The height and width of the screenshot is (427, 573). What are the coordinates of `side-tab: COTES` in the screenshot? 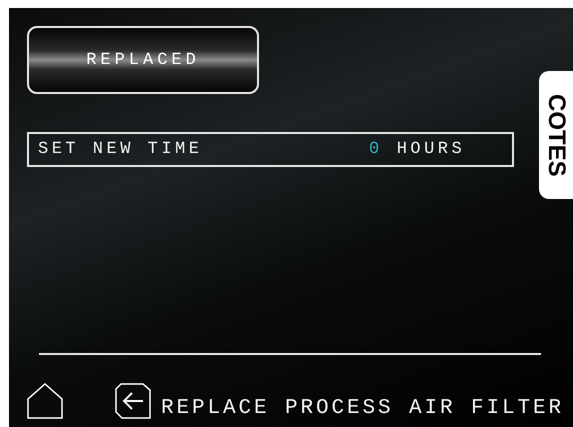 It's located at (556, 135).